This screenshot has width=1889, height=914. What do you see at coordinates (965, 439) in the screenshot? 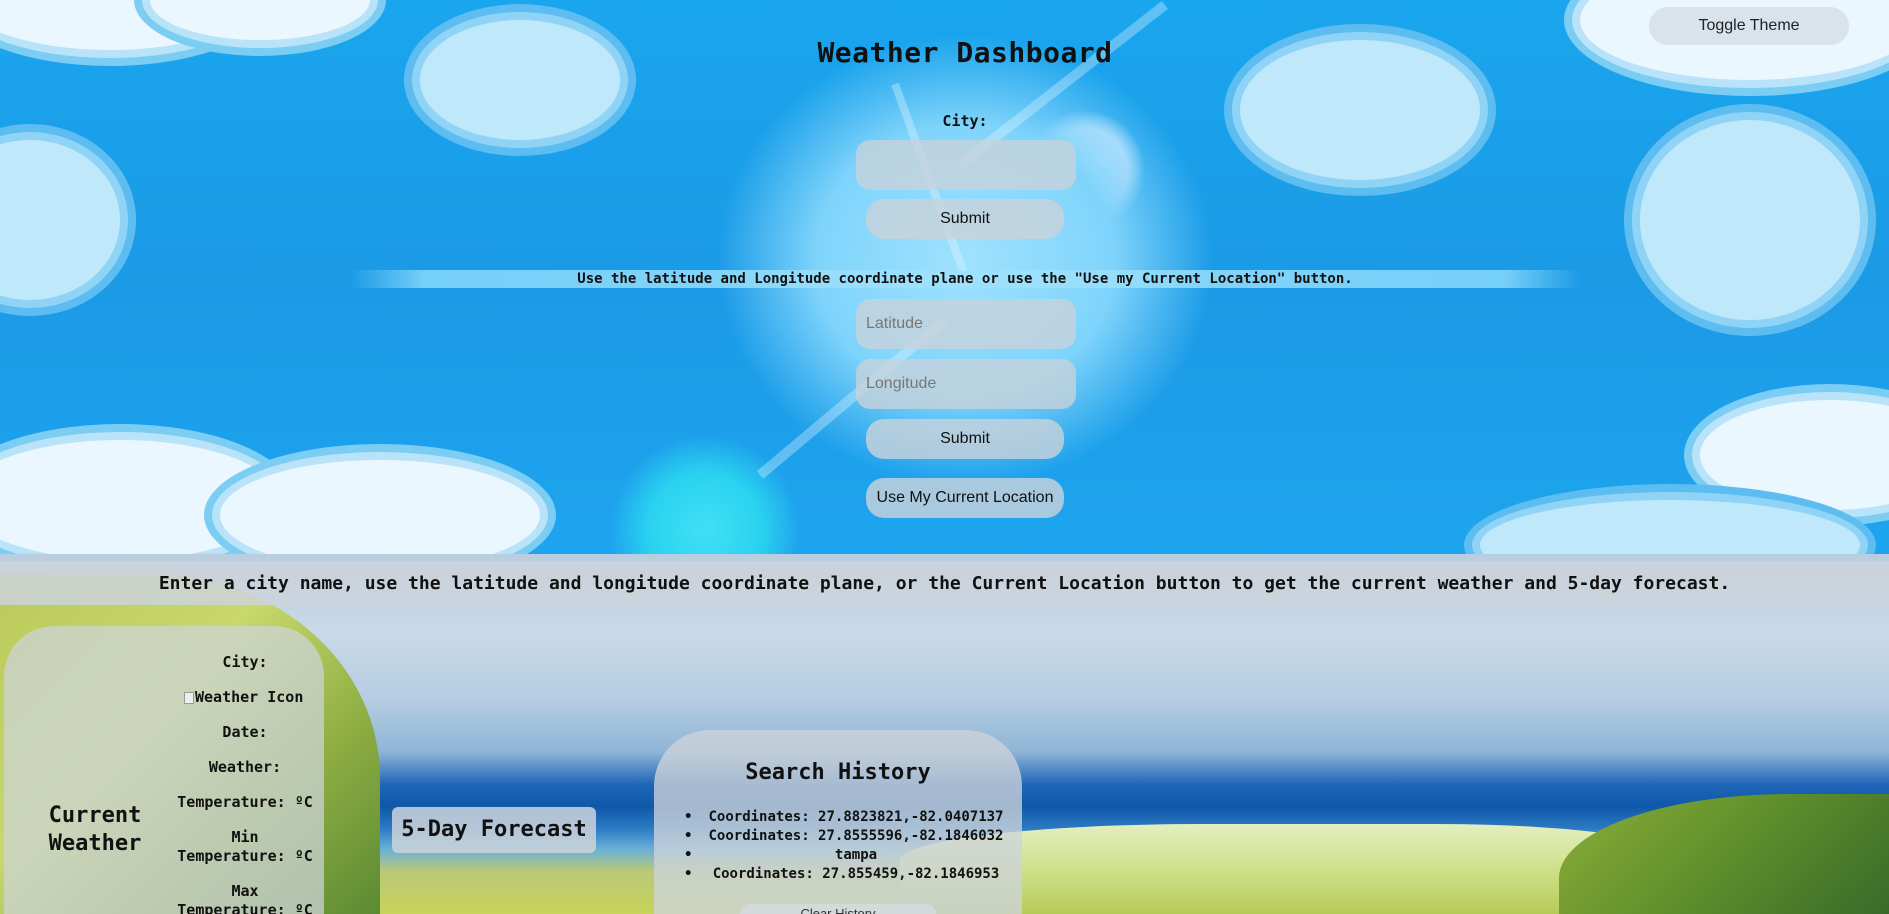
I see `coordinate-submit-button: Submit` at bounding box center [965, 439].